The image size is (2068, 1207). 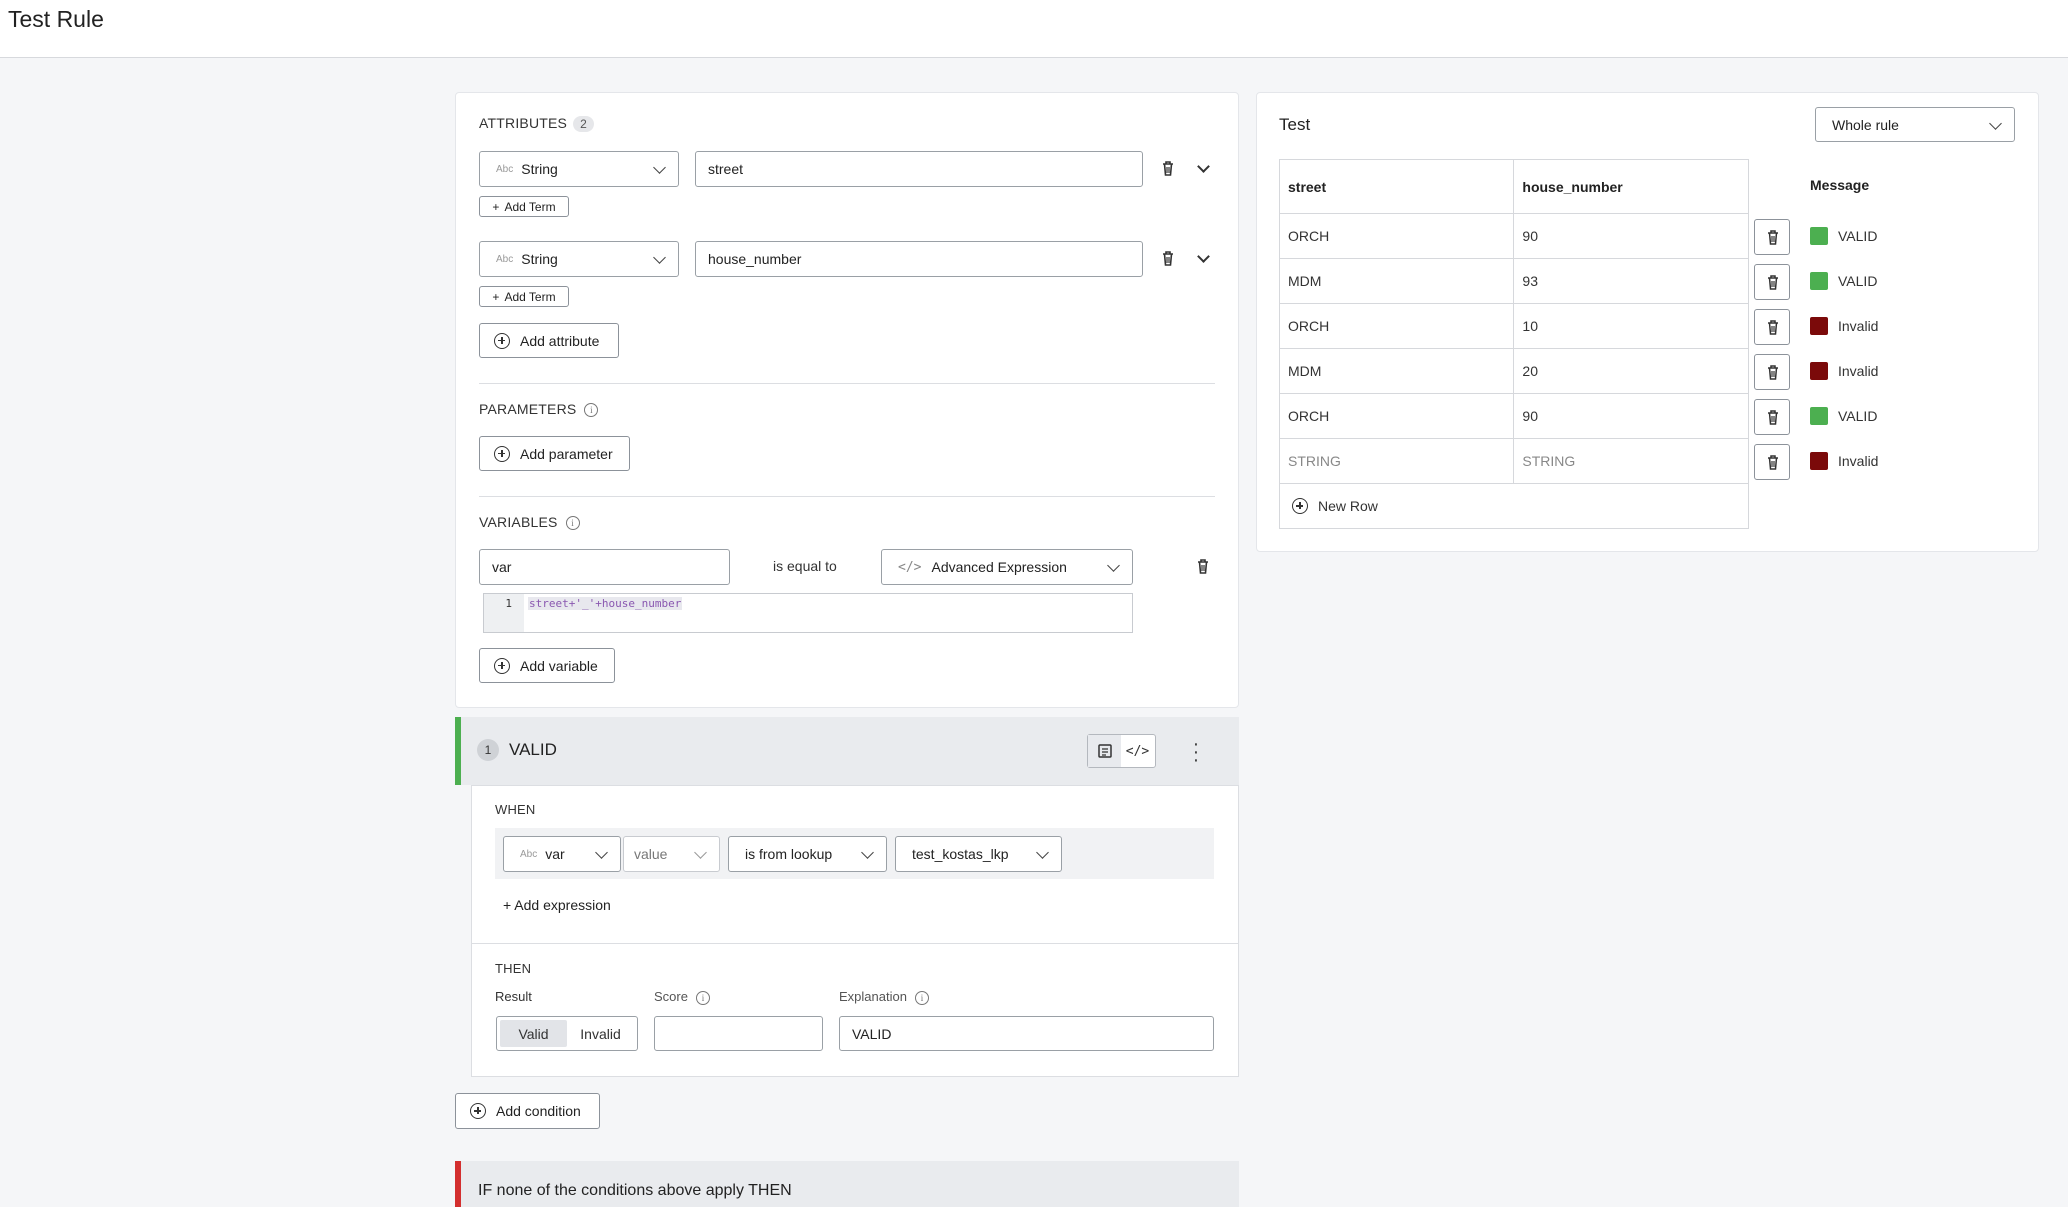 I want to click on table-cell: 20, so click(x=1631, y=371).